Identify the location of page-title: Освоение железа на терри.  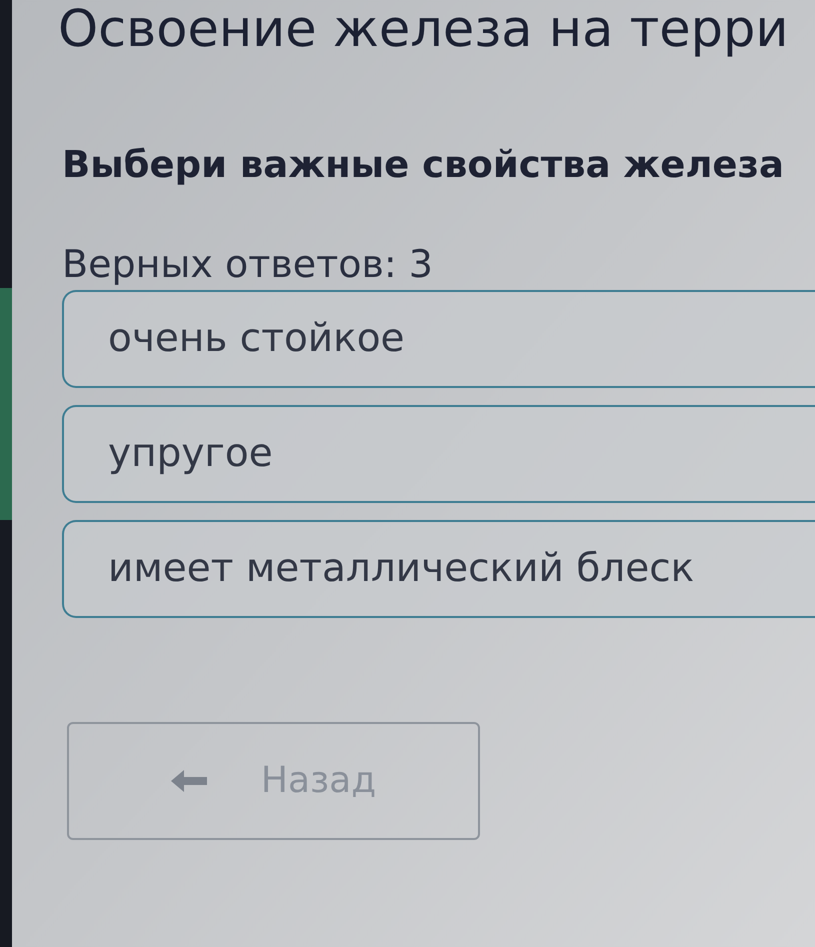
(423, 30).